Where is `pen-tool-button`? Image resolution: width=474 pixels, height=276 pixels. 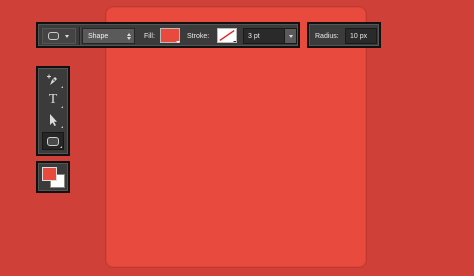 pen-tool-button is located at coordinates (53, 80).